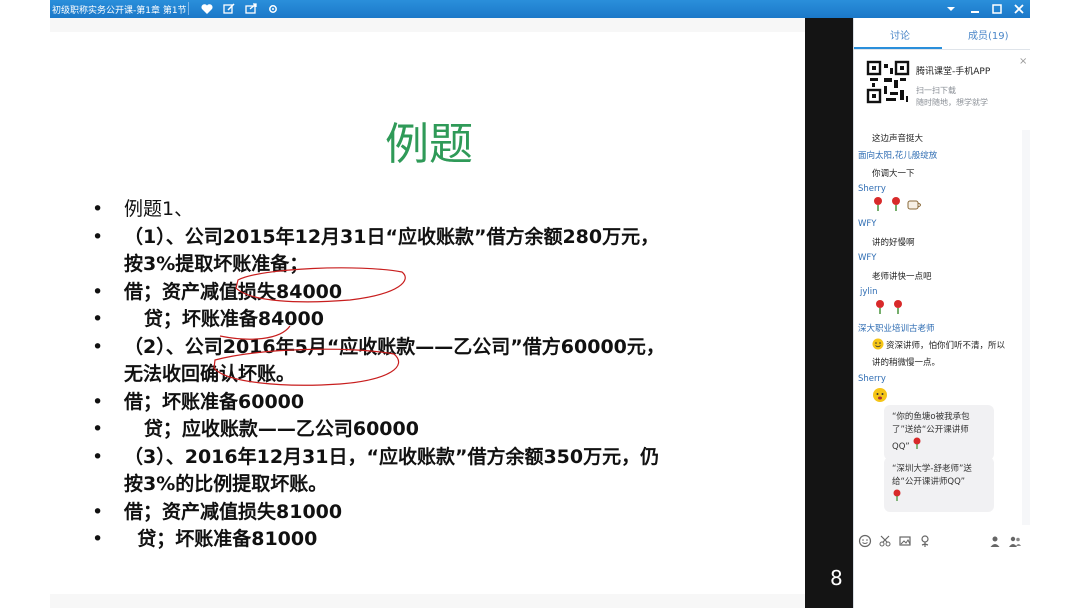 The image size is (1080, 608). Describe the element at coordinates (885, 541) in the screenshot. I see `scissors-icon` at that location.